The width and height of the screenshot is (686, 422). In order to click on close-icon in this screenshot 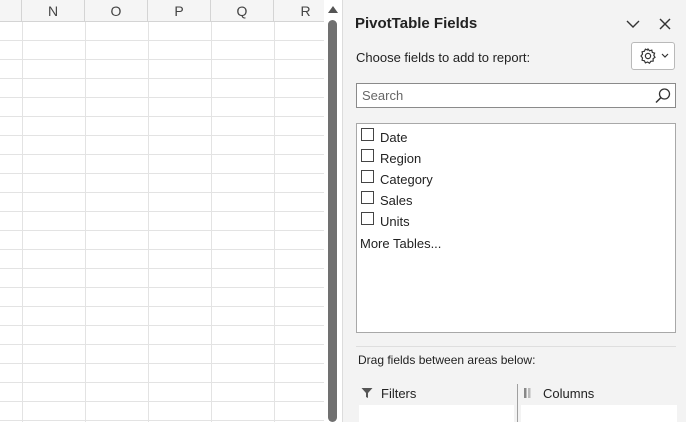, I will do `click(665, 24)`.